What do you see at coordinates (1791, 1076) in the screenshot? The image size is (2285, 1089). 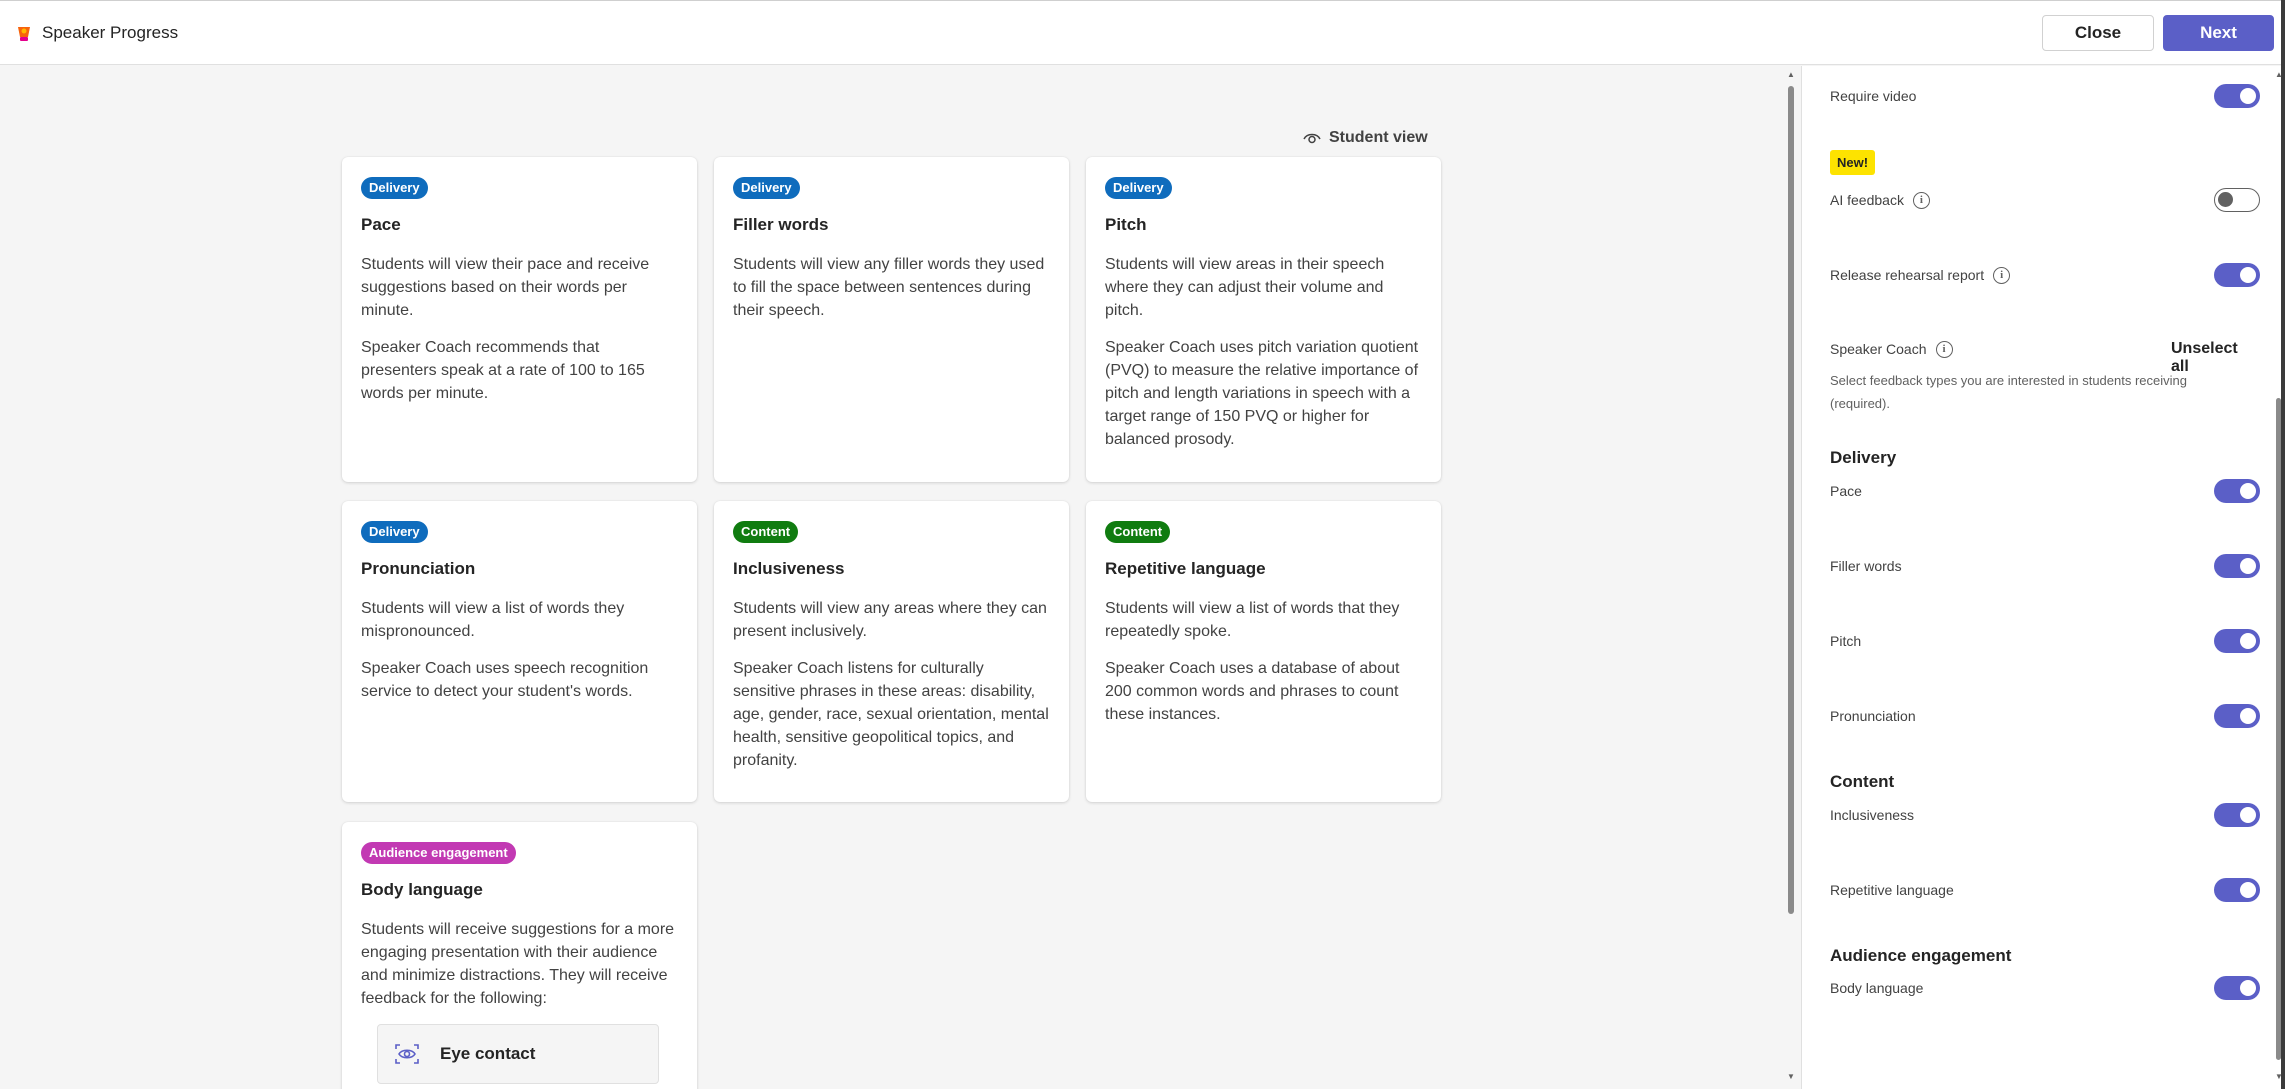 I see `main-scroll-down-arrow: ▼` at bounding box center [1791, 1076].